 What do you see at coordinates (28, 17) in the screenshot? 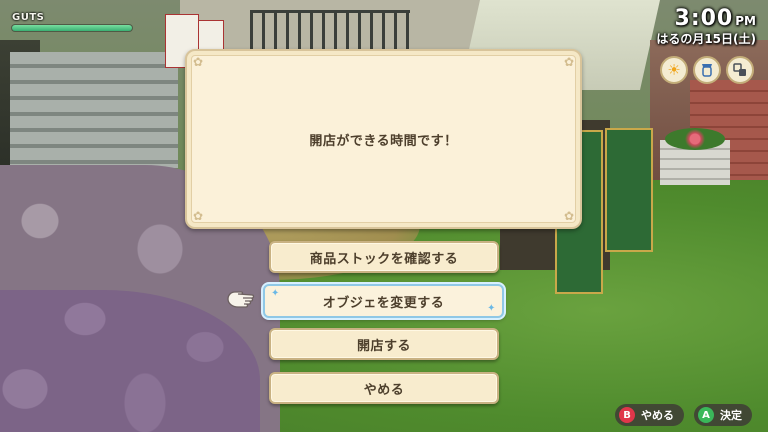
I see `guts-label: GUTS` at bounding box center [28, 17].